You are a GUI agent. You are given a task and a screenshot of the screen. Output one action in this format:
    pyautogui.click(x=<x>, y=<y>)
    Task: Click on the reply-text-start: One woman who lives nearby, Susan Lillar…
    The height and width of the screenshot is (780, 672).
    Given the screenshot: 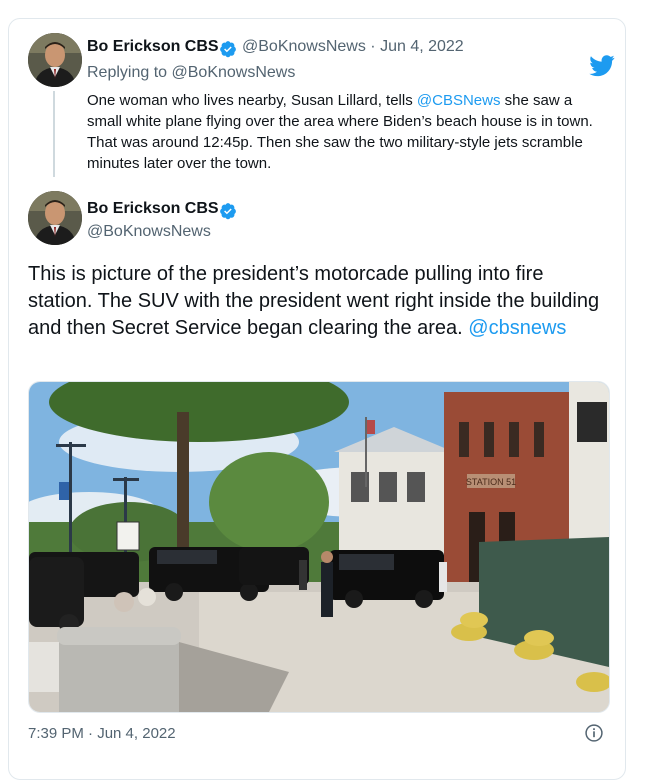 What is the action you would take?
    pyautogui.click(x=250, y=100)
    